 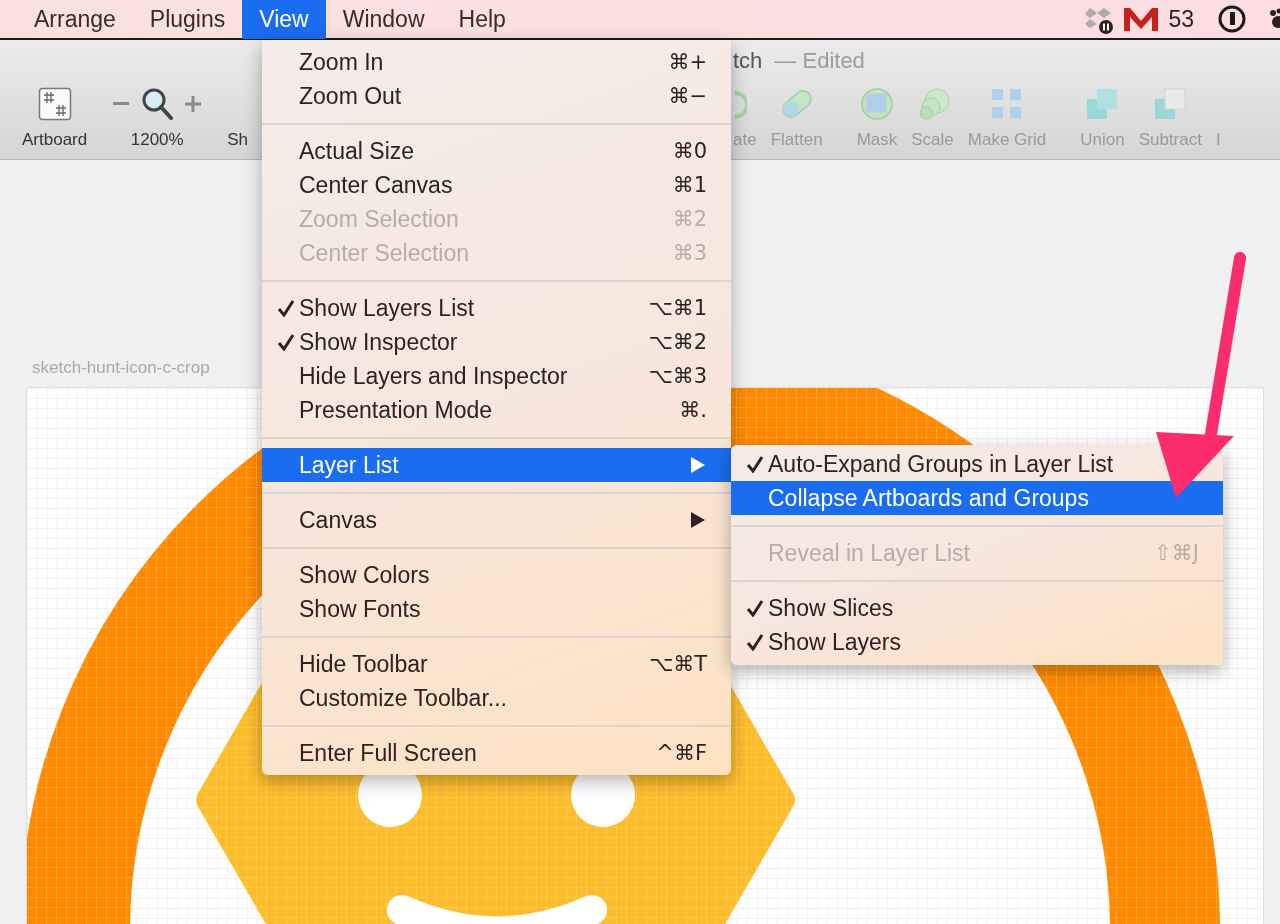 What do you see at coordinates (496, 151) in the screenshot?
I see `menu-item: Actual Size ⌘0` at bounding box center [496, 151].